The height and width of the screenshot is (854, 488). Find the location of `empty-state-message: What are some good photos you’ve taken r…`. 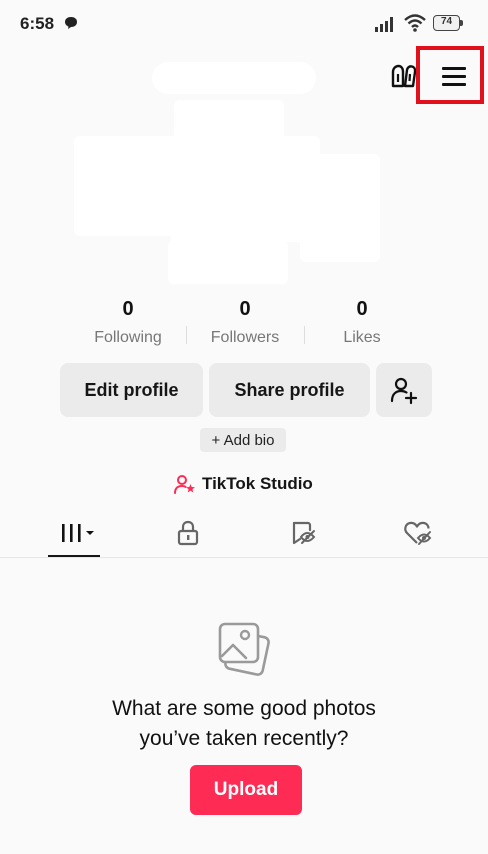

empty-state-message: What are some good photos you’ve taken r… is located at coordinates (244, 724).